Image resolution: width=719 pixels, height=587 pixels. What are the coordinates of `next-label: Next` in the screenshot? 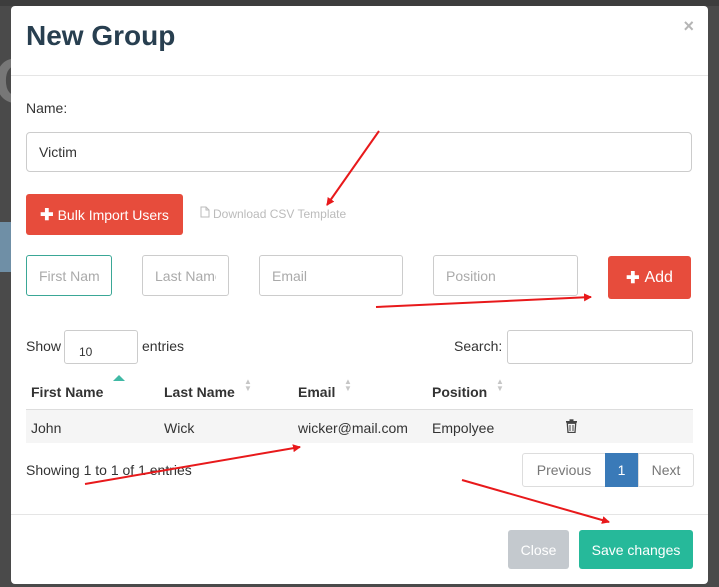 It's located at (666, 470).